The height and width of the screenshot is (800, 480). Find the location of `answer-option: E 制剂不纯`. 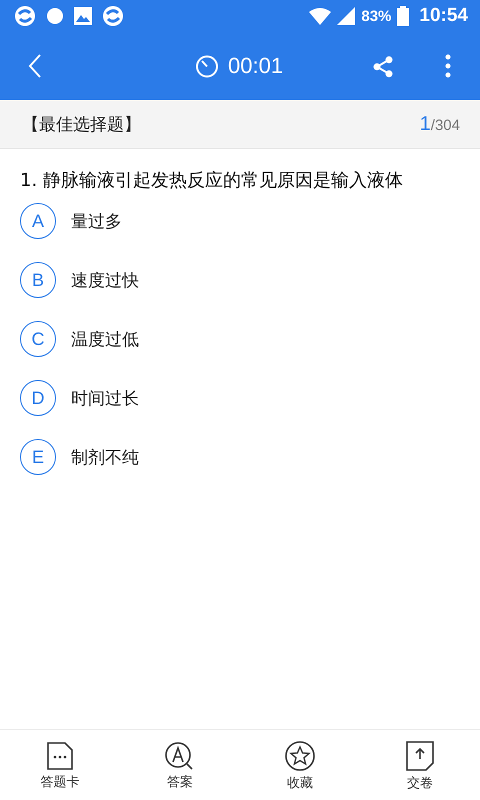

answer-option: E 制剂不纯 is located at coordinates (250, 457).